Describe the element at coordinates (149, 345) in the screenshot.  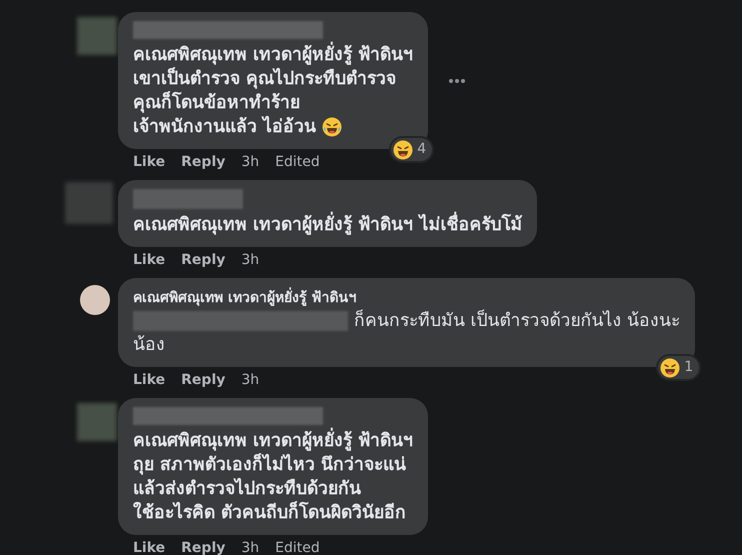
I see `comment-text: น้อง` at that location.